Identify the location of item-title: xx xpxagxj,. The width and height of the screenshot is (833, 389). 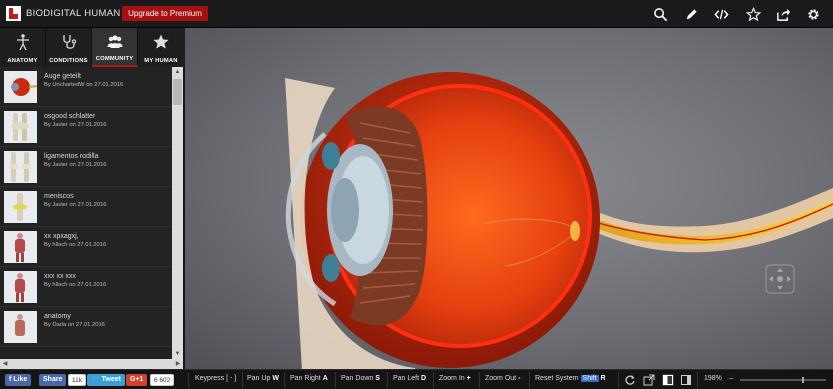
(61, 236).